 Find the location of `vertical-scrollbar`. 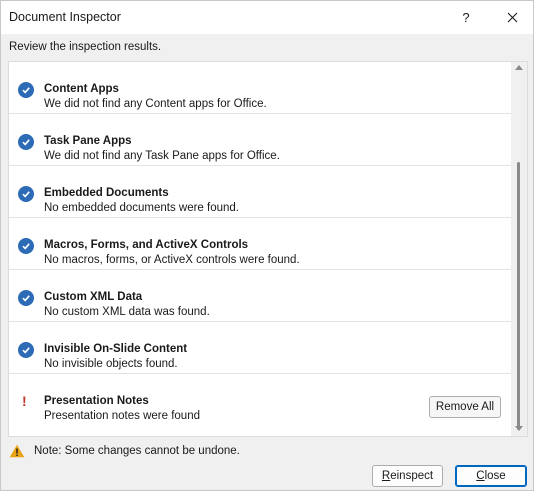

vertical-scrollbar is located at coordinates (519, 249).